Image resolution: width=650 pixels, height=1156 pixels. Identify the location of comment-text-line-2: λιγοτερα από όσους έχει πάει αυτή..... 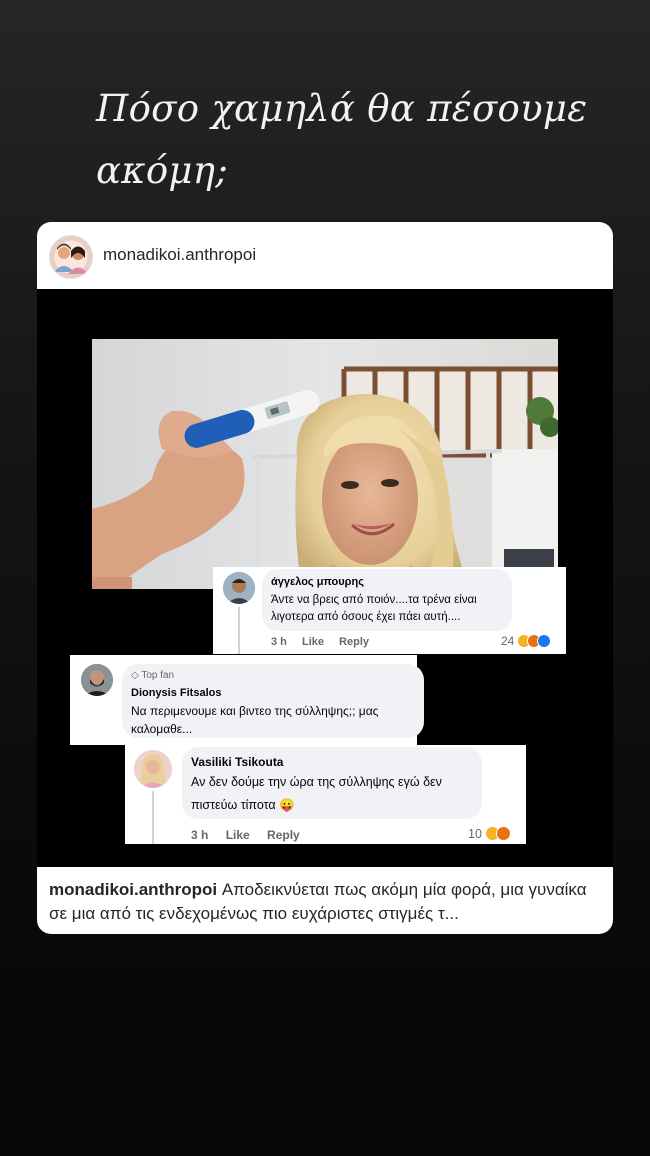
(366, 617).